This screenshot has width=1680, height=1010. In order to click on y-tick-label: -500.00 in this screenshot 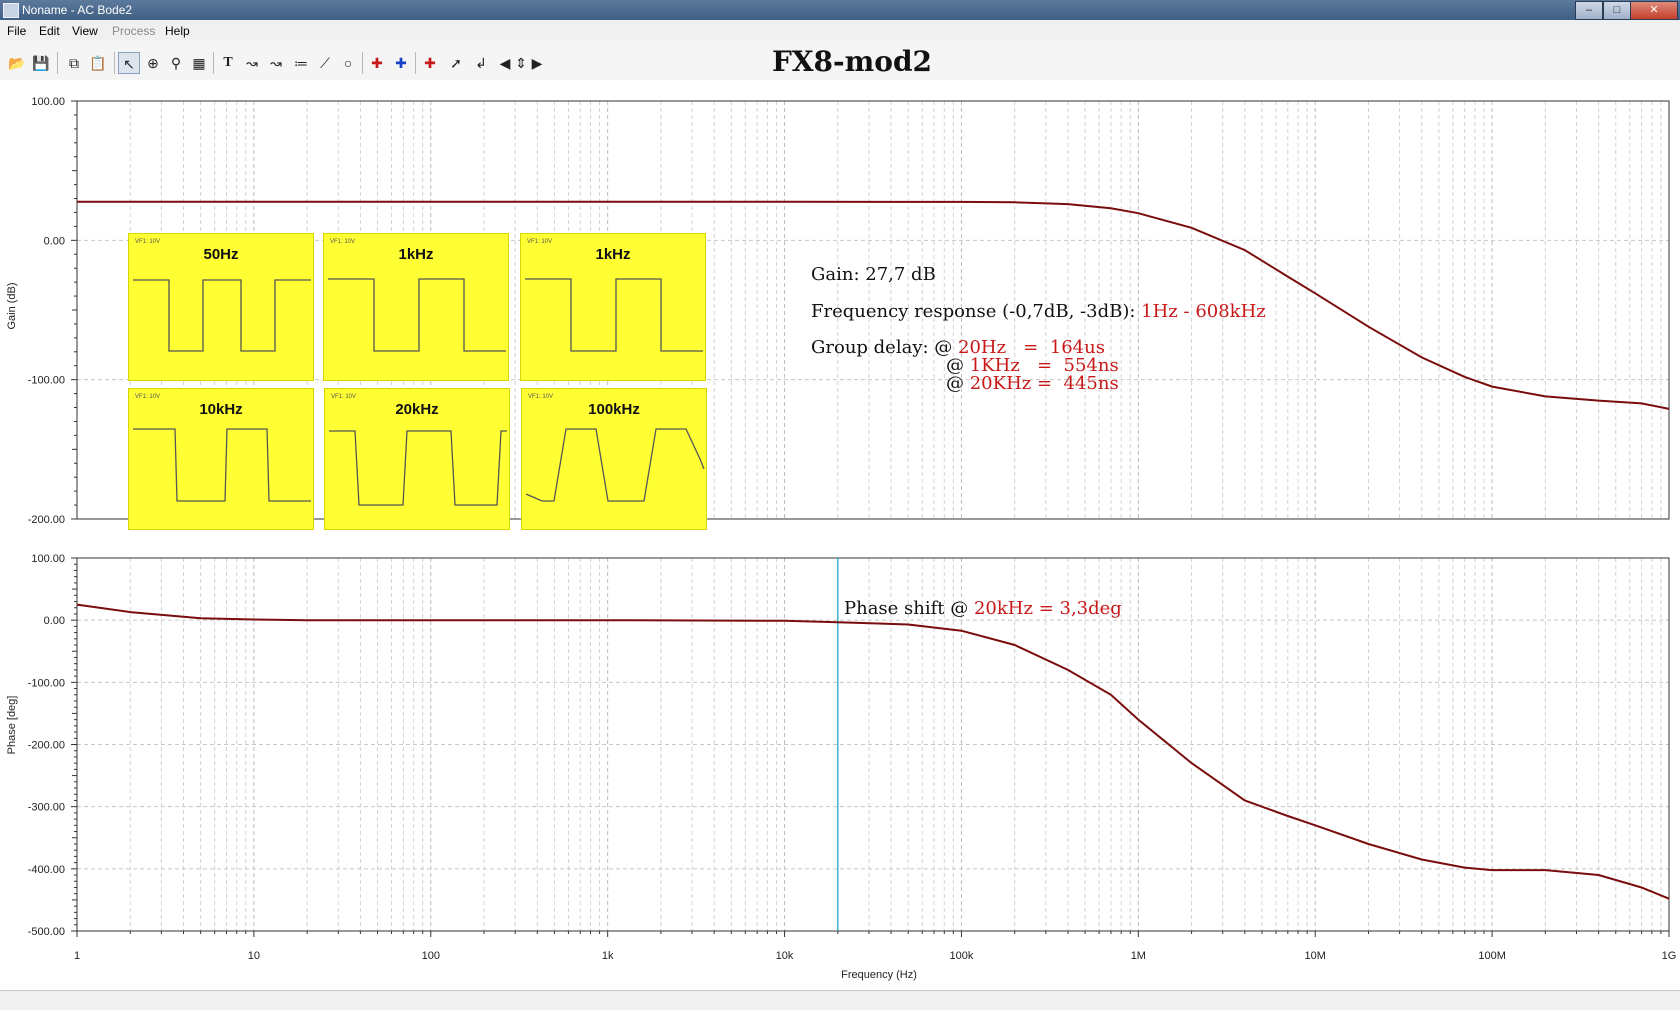, I will do `click(46, 932)`.